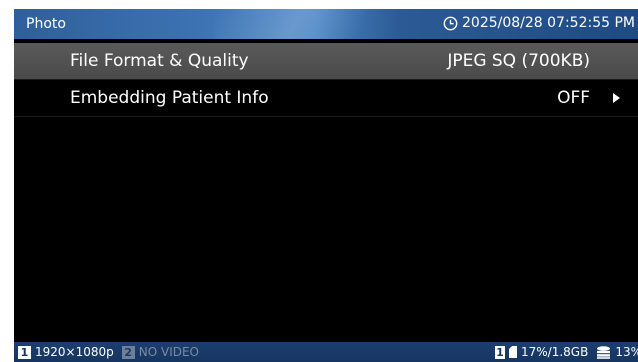  What do you see at coordinates (603, 352) in the screenshot?
I see `disk-icon` at bounding box center [603, 352].